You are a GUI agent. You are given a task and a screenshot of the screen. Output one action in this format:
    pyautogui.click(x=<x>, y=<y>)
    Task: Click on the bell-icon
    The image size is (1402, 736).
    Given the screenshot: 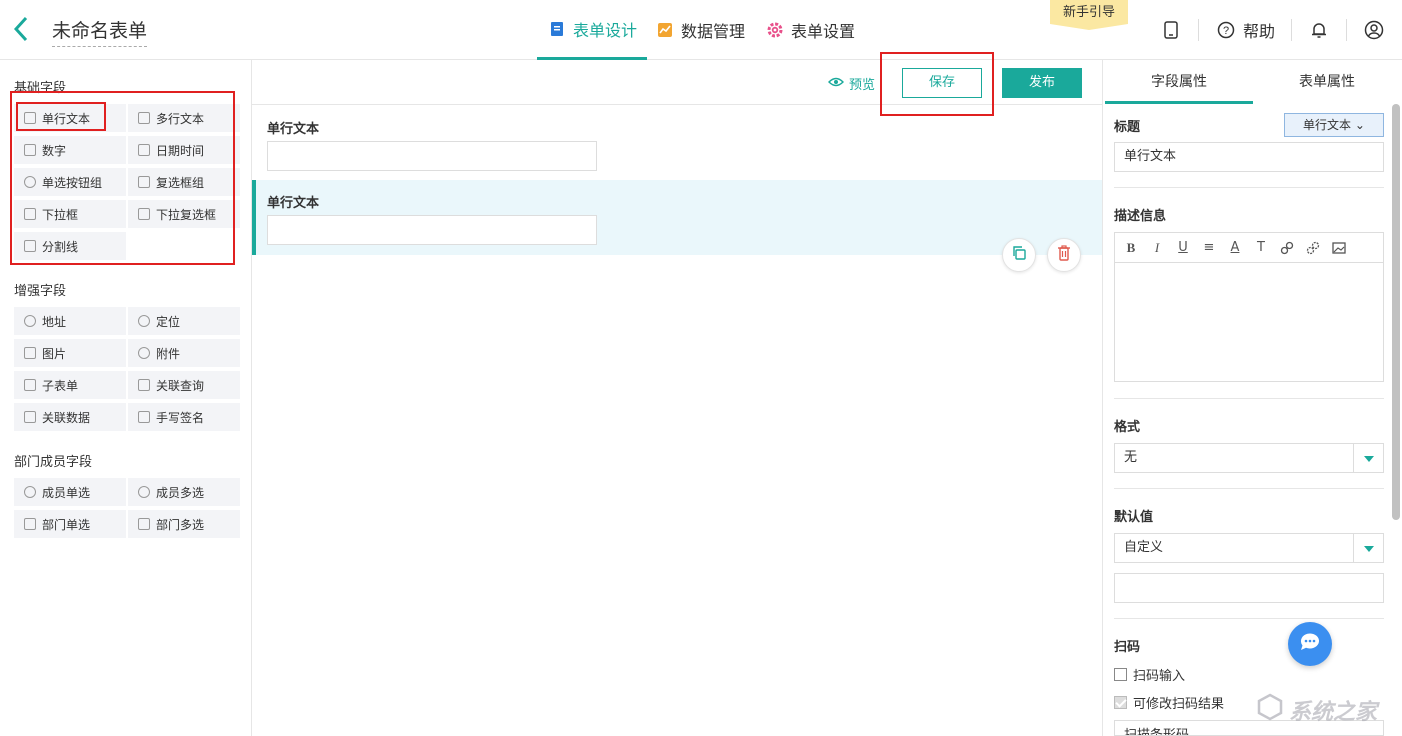 What is the action you would take?
    pyautogui.click(x=1319, y=30)
    